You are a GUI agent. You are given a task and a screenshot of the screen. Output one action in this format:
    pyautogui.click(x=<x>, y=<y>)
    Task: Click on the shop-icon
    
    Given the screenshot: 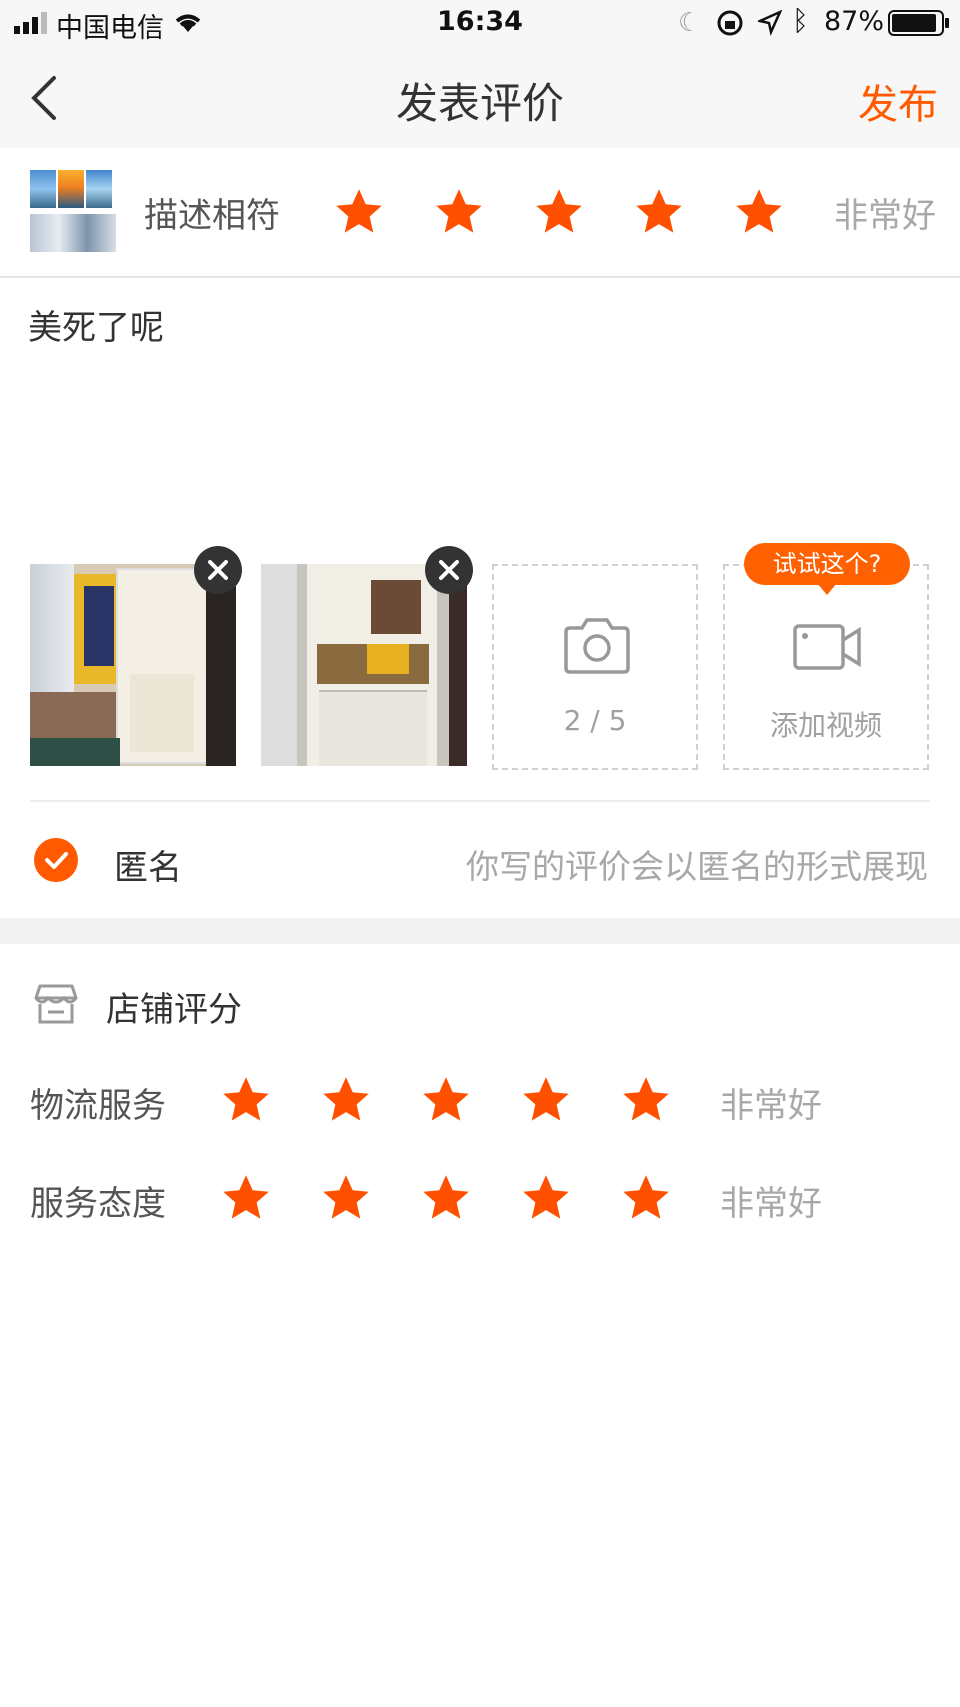 What is the action you would take?
    pyautogui.click(x=56, y=1004)
    